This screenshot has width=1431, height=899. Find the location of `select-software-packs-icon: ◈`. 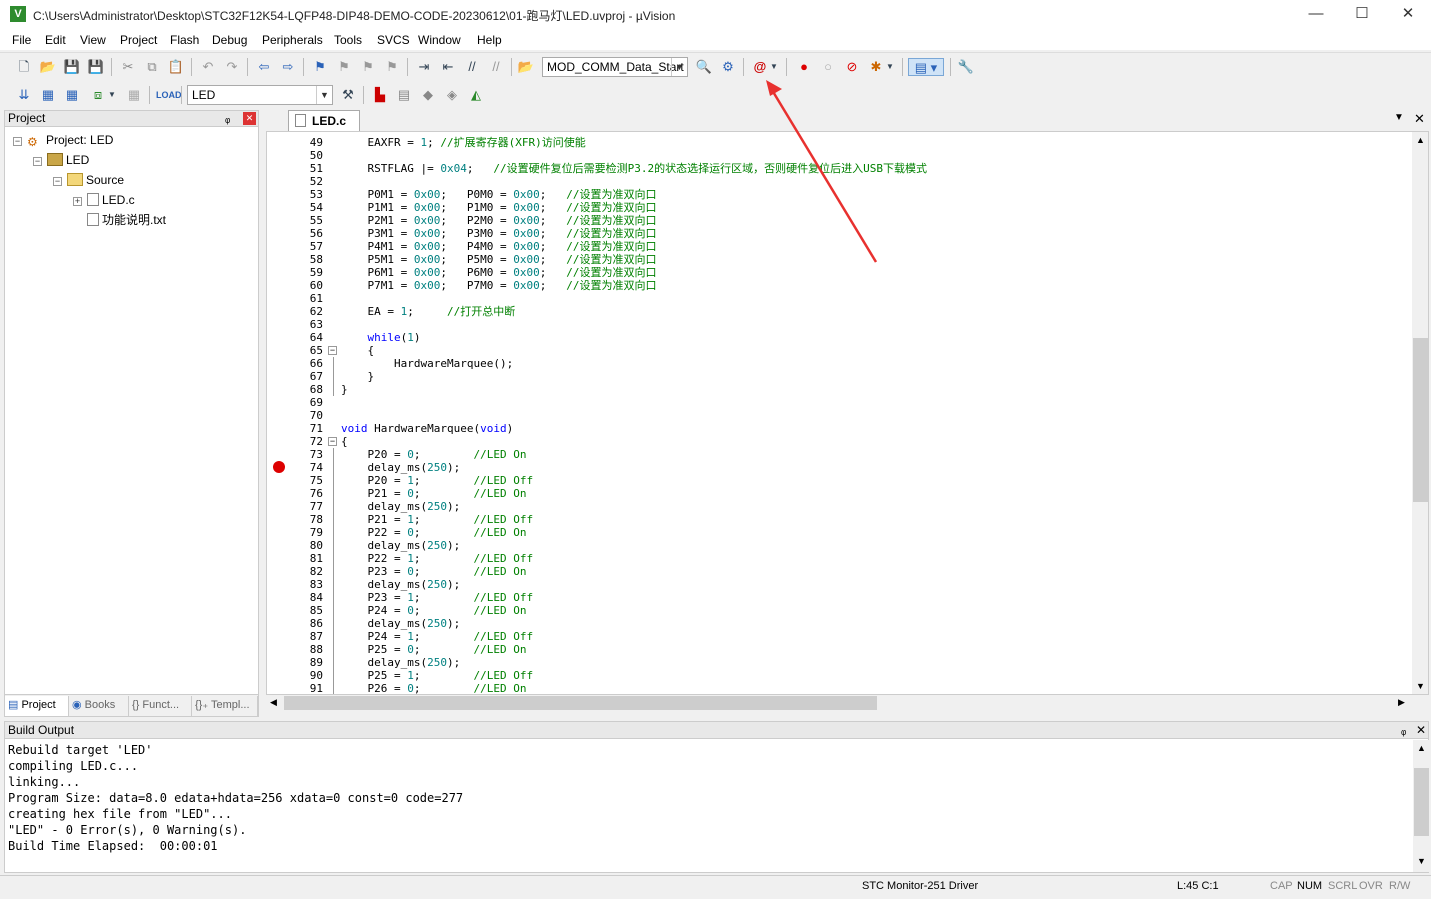

select-software-packs-icon: ◈ is located at coordinates (452, 95).